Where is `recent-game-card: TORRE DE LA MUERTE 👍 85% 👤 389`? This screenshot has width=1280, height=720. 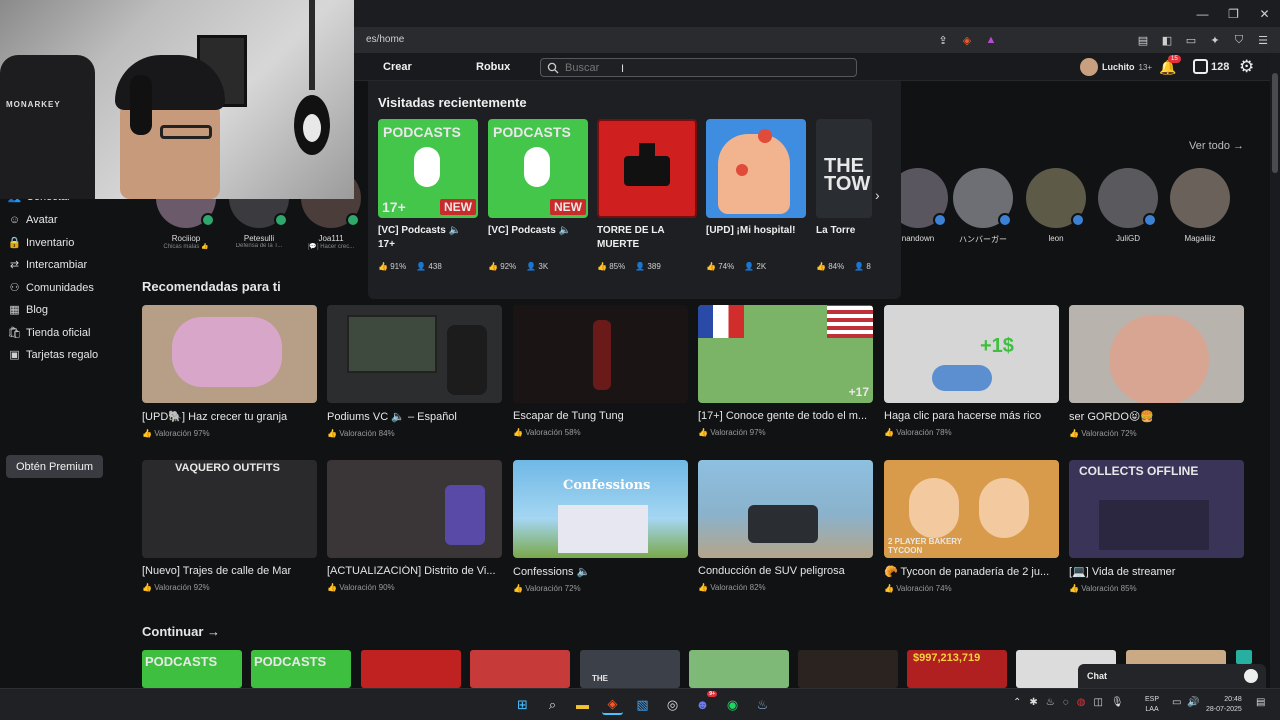 recent-game-card: TORRE DE LA MUERTE 👍 85% 👤 389 is located at coordinates (647, 195).